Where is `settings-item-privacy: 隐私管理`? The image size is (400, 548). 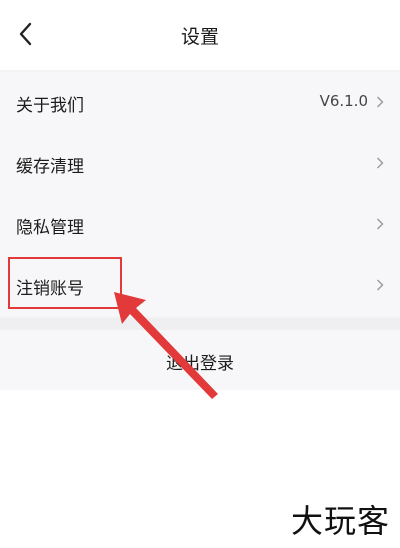 settings-item-privacy: 隐私管理 is located at coordinates (200, 224).